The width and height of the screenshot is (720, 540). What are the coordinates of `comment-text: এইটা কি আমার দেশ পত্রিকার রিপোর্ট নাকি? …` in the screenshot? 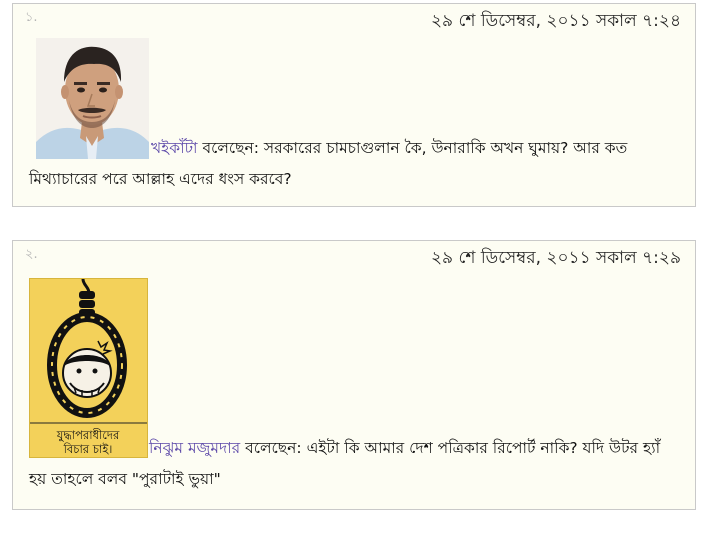 It's located at (345, 463).